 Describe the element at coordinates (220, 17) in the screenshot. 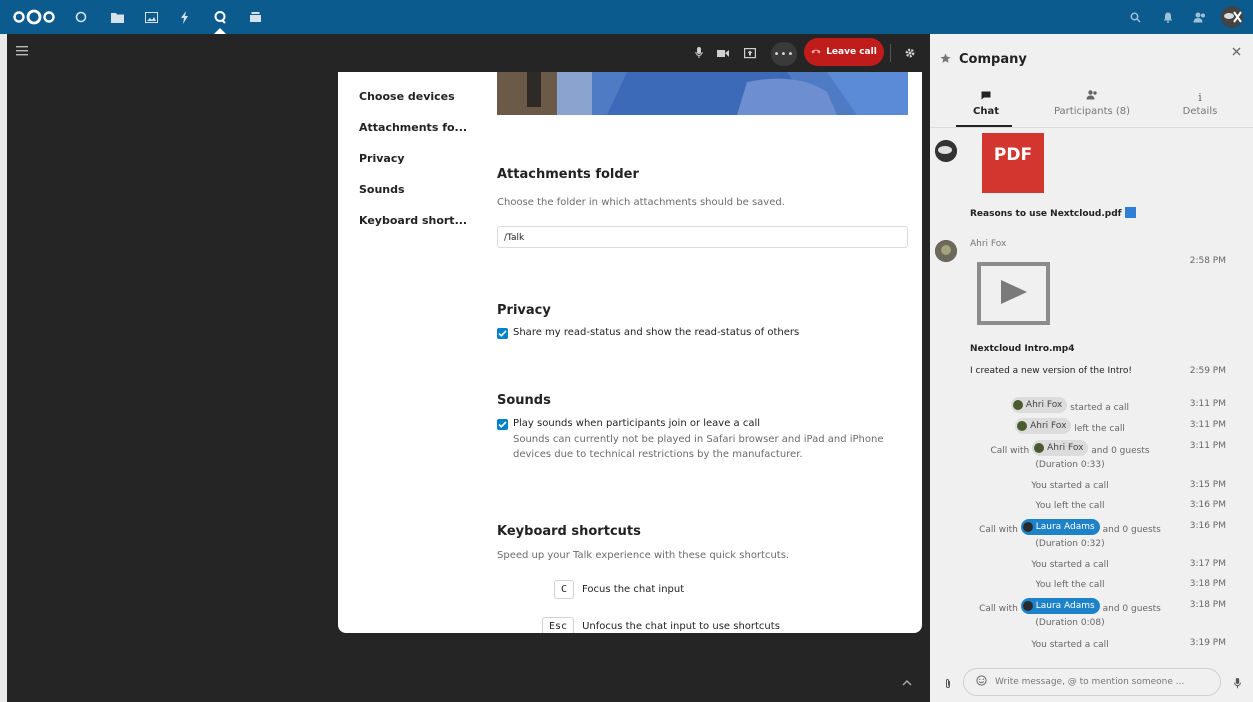

I see `talk-icon` at that location.